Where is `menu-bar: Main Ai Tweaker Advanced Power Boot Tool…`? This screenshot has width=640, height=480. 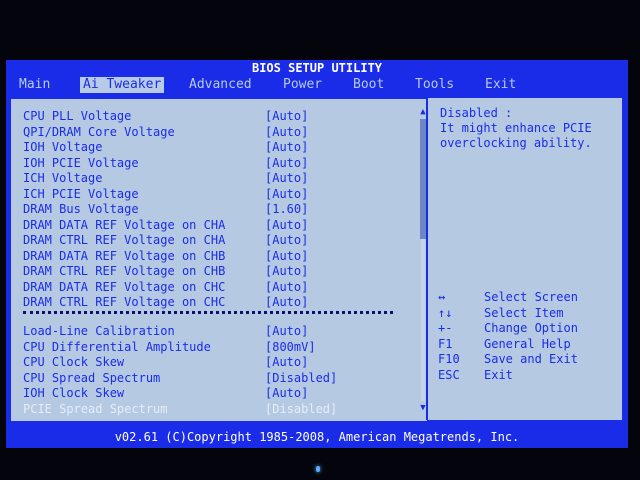
menu-bar: Main Ai Tweaker Advanced Power Boot Tool… is located at coordinates (317, 85).